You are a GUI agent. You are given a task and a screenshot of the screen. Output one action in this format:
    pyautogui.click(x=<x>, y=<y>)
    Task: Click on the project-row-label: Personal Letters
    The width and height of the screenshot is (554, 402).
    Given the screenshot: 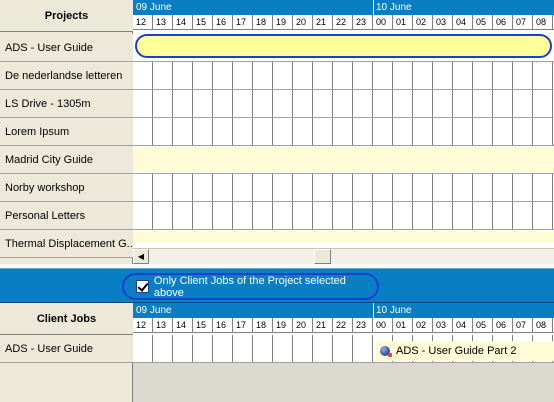 What is the action you would take?
    pyautogui.click(x=66, y=216)
    